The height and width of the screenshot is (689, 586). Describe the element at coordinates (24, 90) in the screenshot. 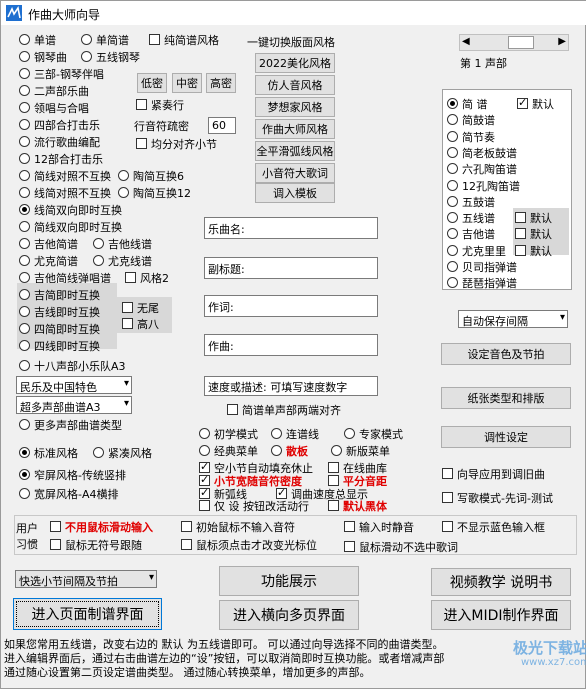

I see `radio-two-voice` at that location.